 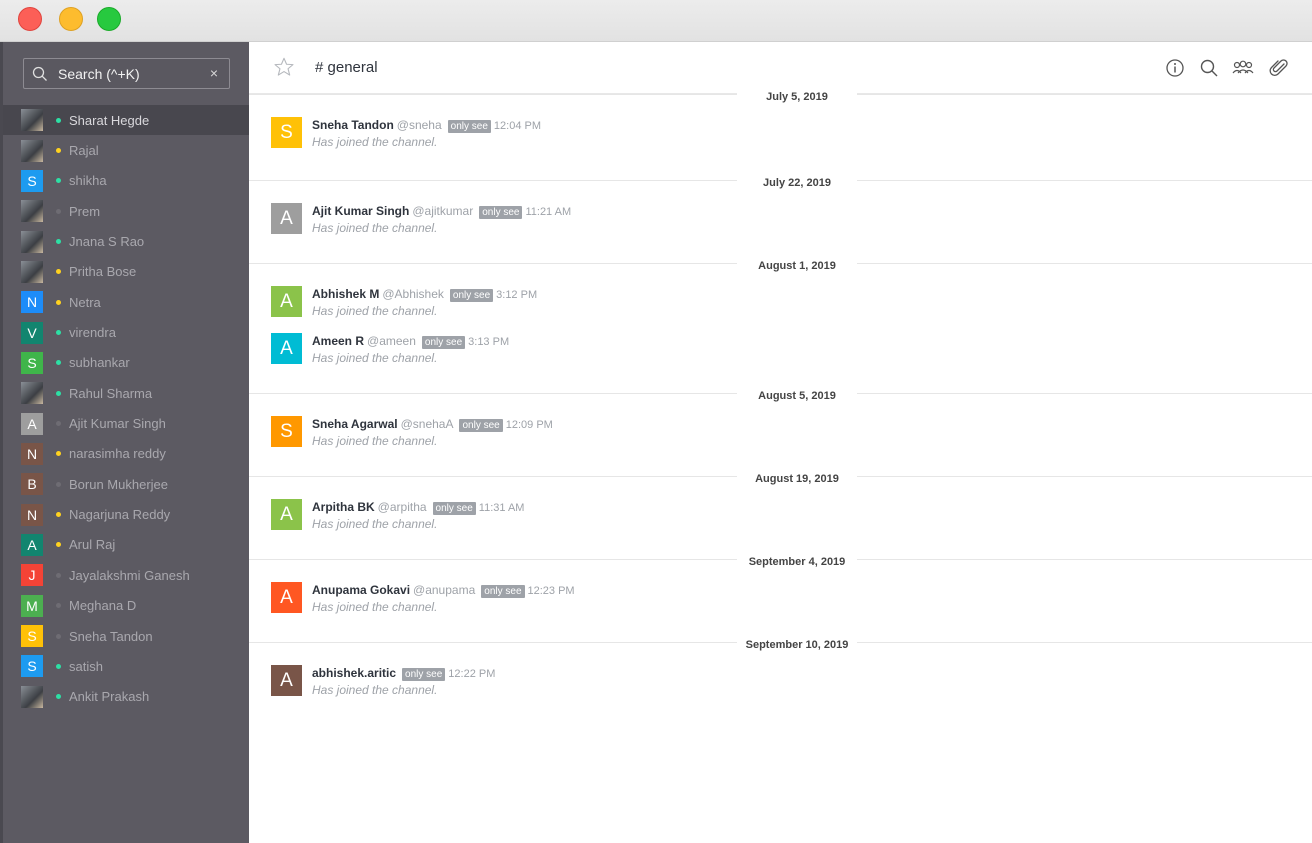 I want to click on user-name: shikha, so click(x=88, y=181).